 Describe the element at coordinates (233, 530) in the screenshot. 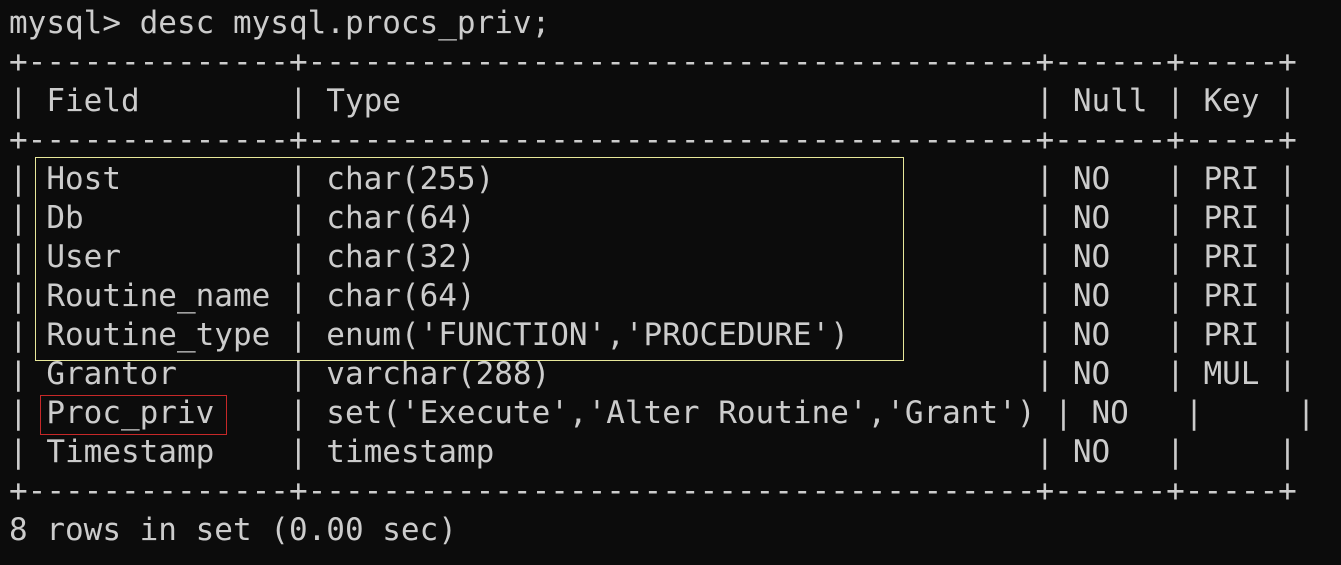

I see `result-summary: 8 rows in set (0.00 sec)` at that location.